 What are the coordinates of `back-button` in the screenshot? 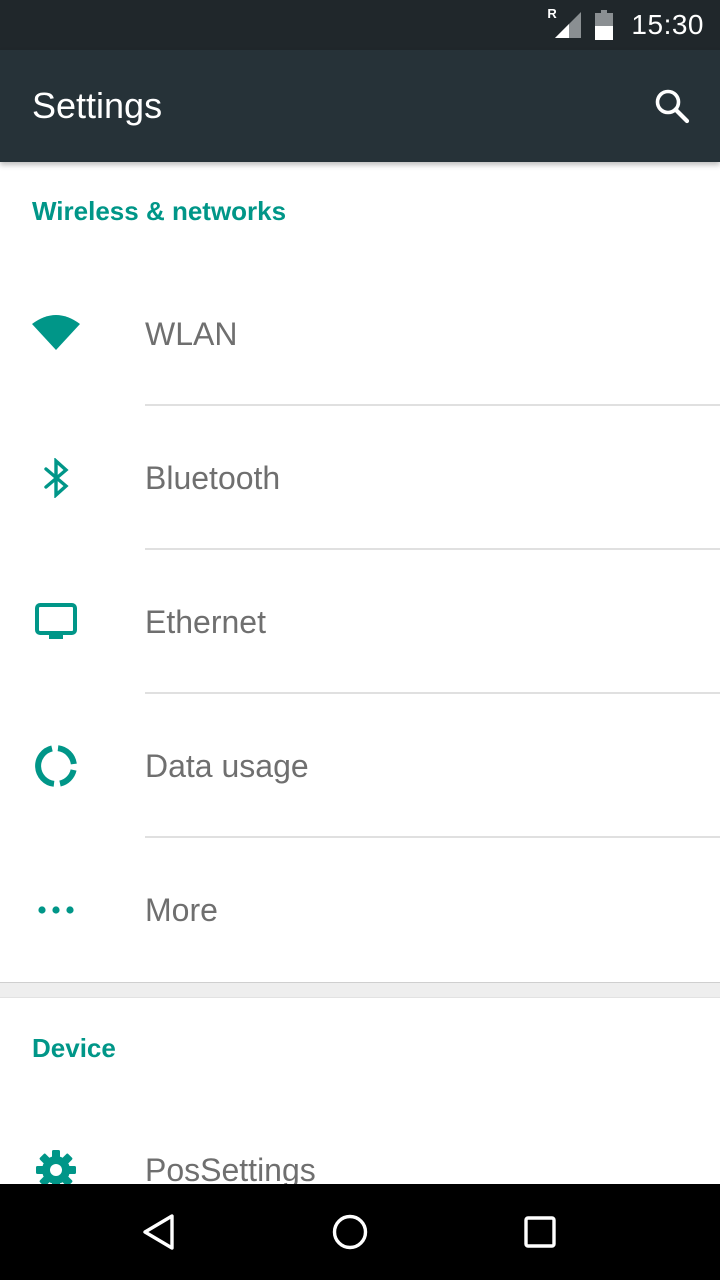 It's located at (160, 1232).